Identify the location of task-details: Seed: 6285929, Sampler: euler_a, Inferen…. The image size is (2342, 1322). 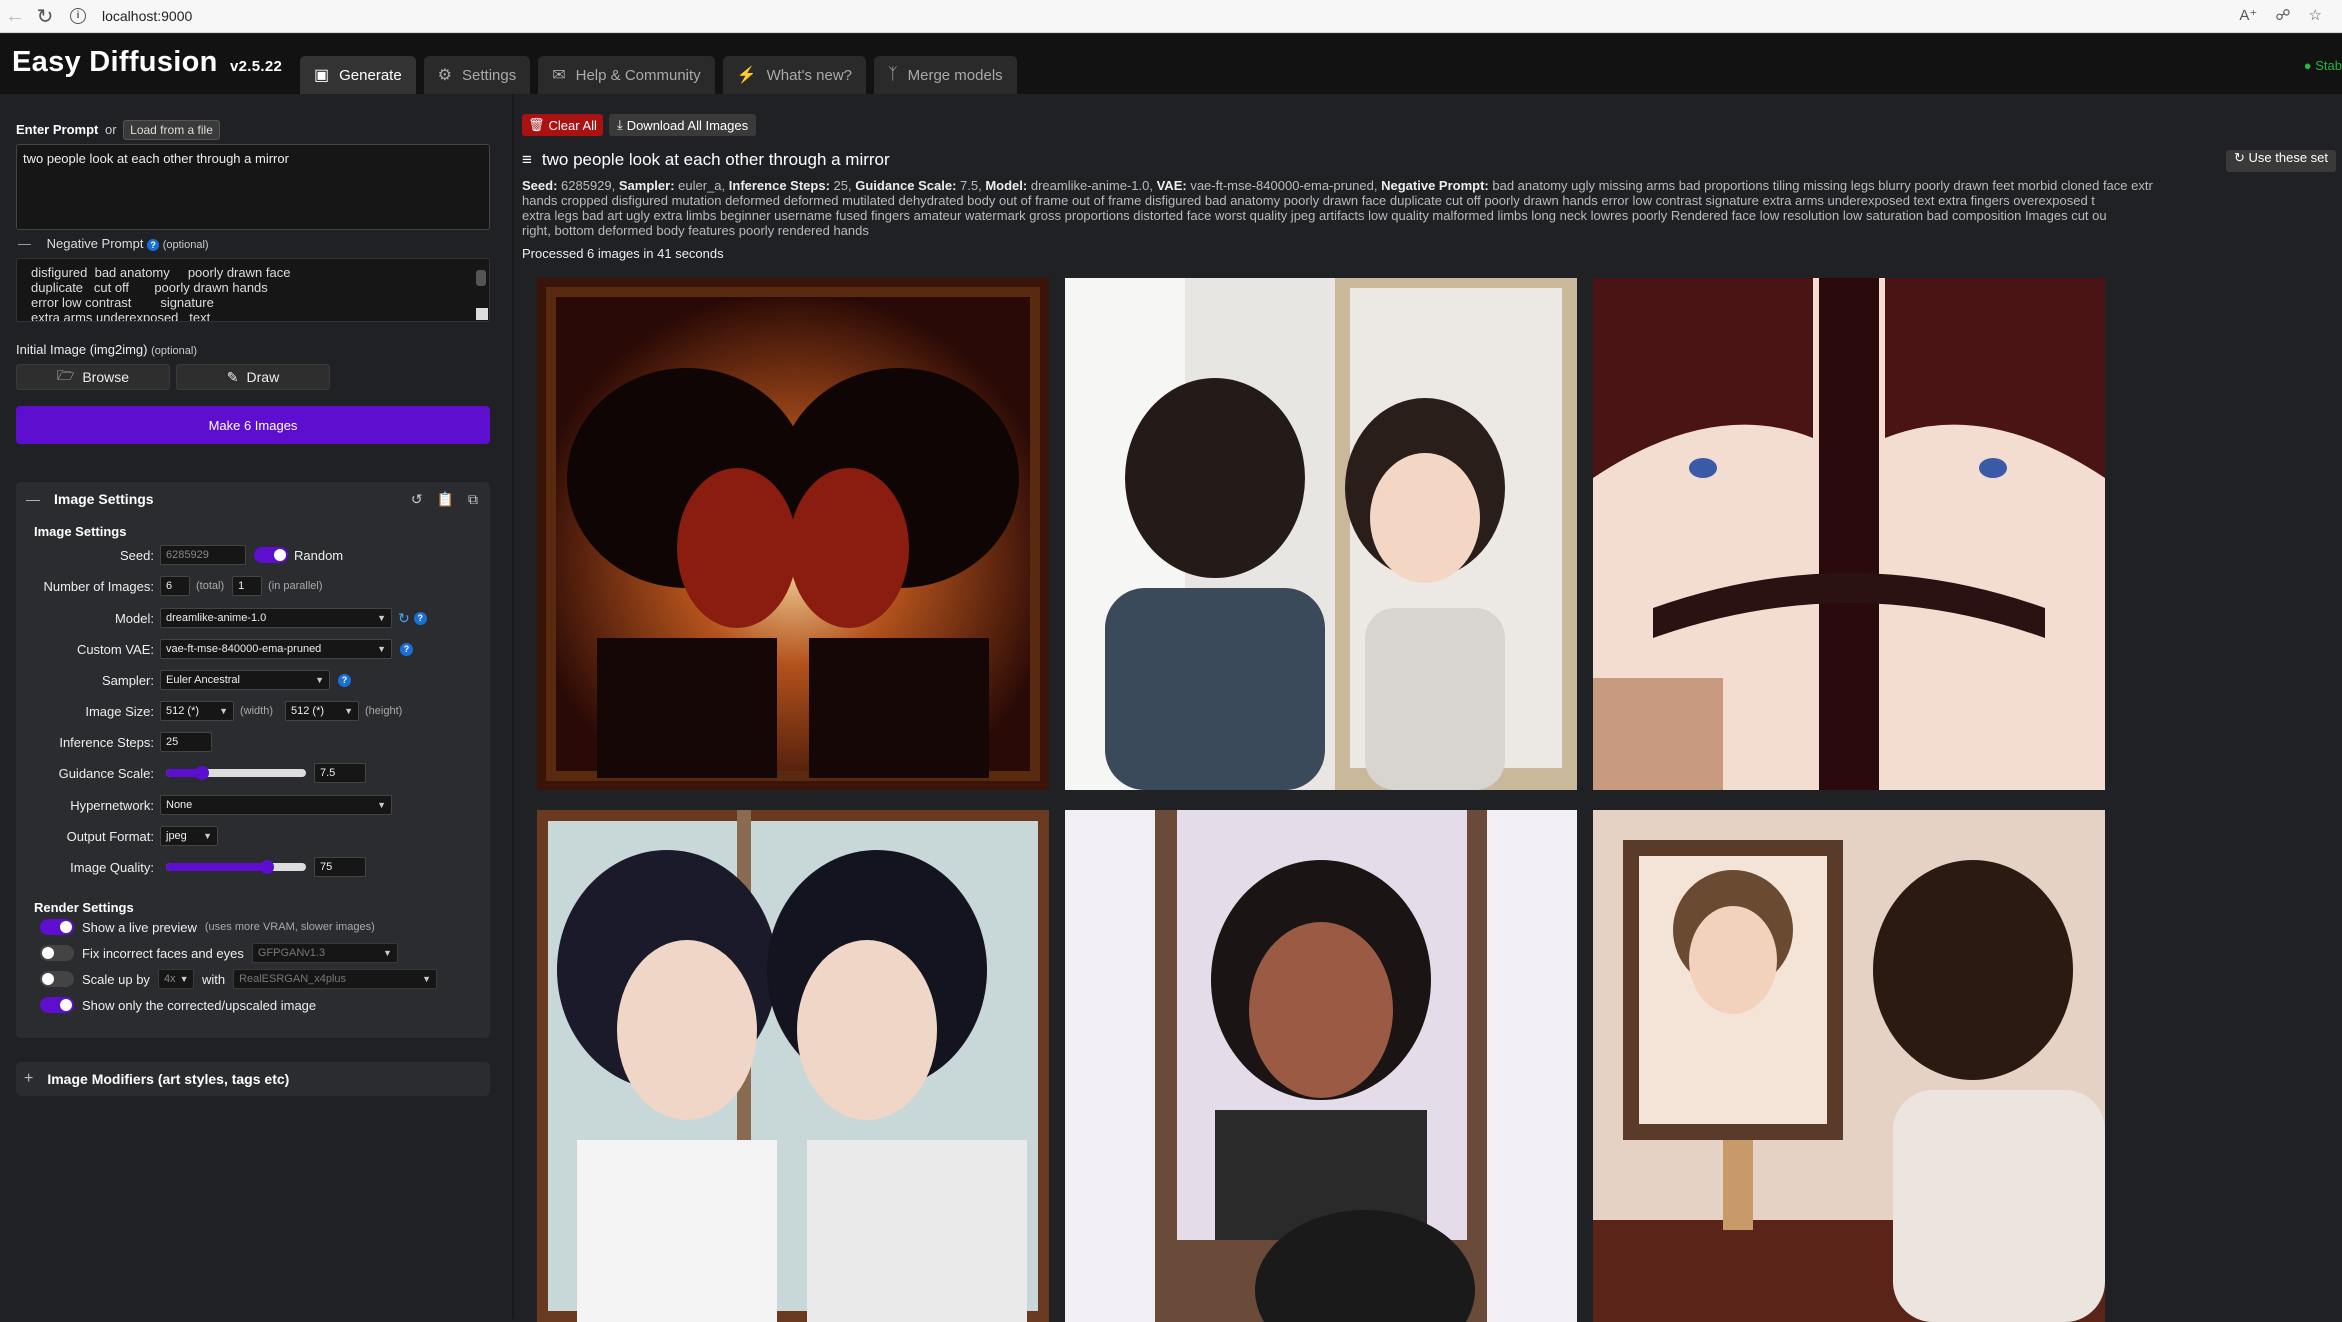
(1432, 208).